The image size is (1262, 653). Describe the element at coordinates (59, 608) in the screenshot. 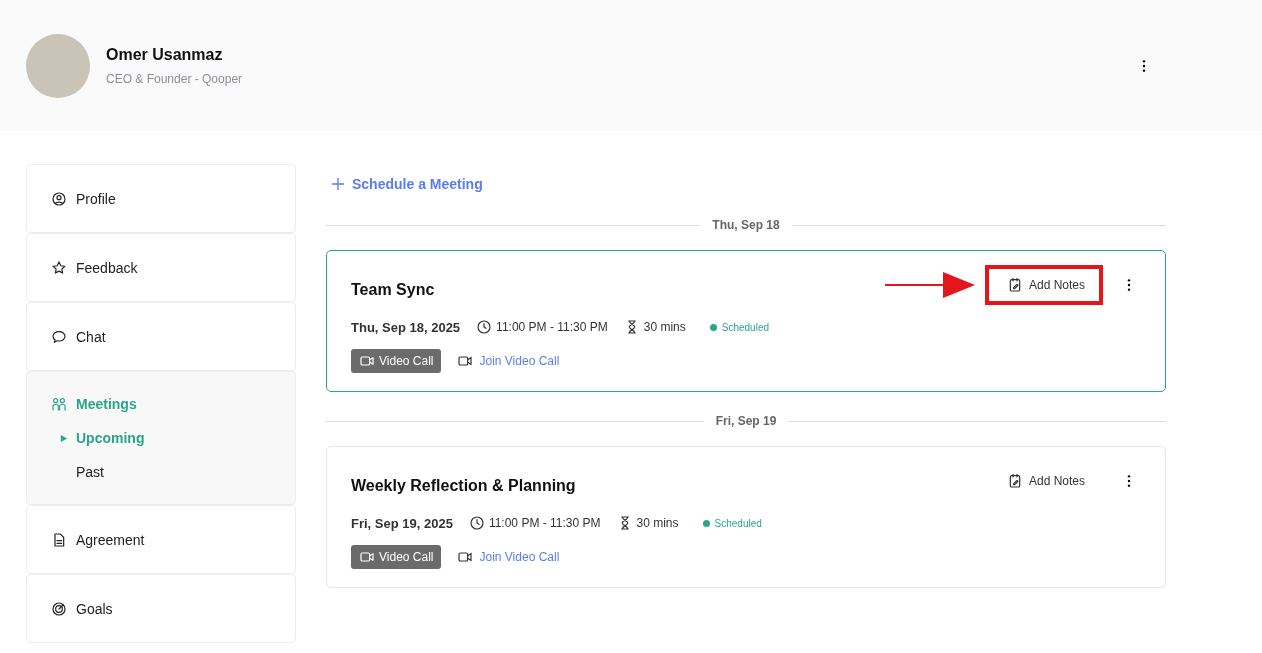

I see `target-icon` at that location.